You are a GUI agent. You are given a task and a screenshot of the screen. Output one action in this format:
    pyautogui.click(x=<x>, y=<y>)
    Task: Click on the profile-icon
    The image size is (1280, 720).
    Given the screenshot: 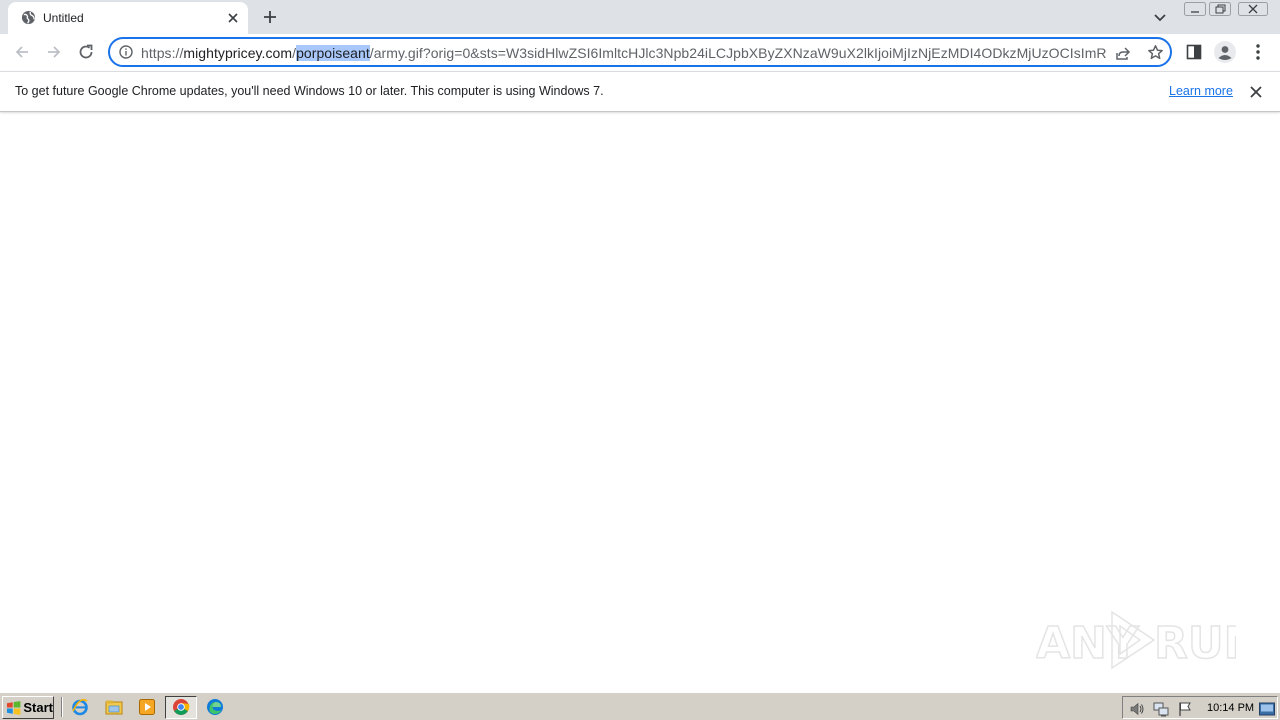 What is the action you would take?
    pyautogui.click(x=1225, y=52)
    